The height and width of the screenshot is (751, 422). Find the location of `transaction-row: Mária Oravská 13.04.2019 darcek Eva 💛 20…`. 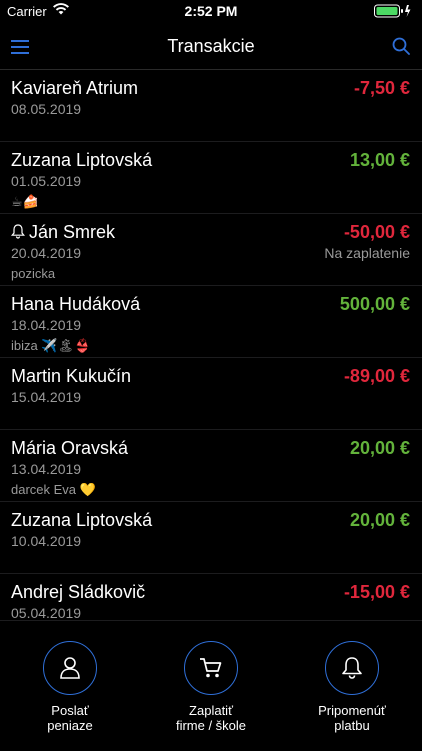

transaction-row: Mária Oravská 13.04.2019 darcek Eva 💛 20… is located at coordinates (211, 466).